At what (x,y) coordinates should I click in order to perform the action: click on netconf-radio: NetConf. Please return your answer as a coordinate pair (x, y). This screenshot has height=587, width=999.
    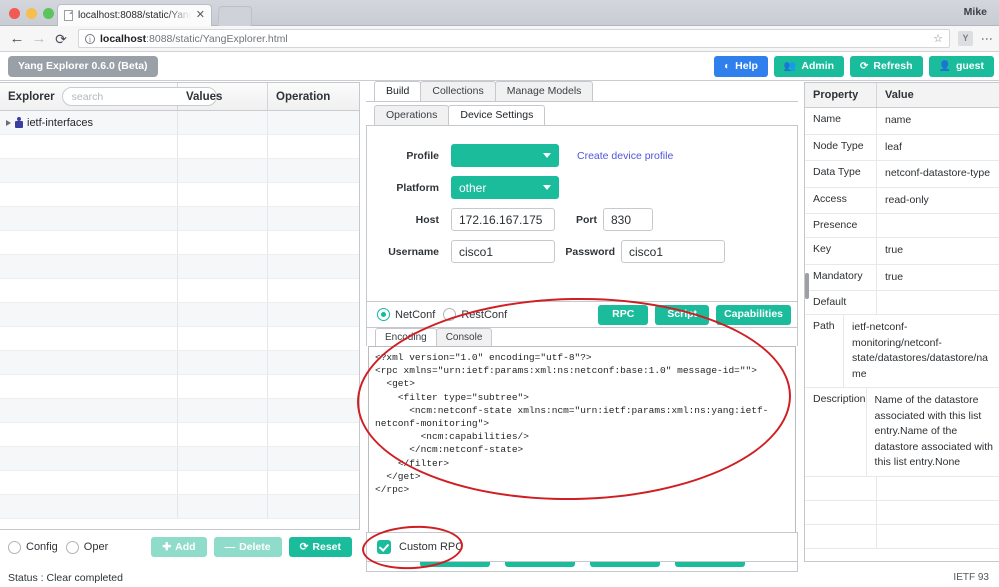
    Looking at the image, I should click on (406, 314).